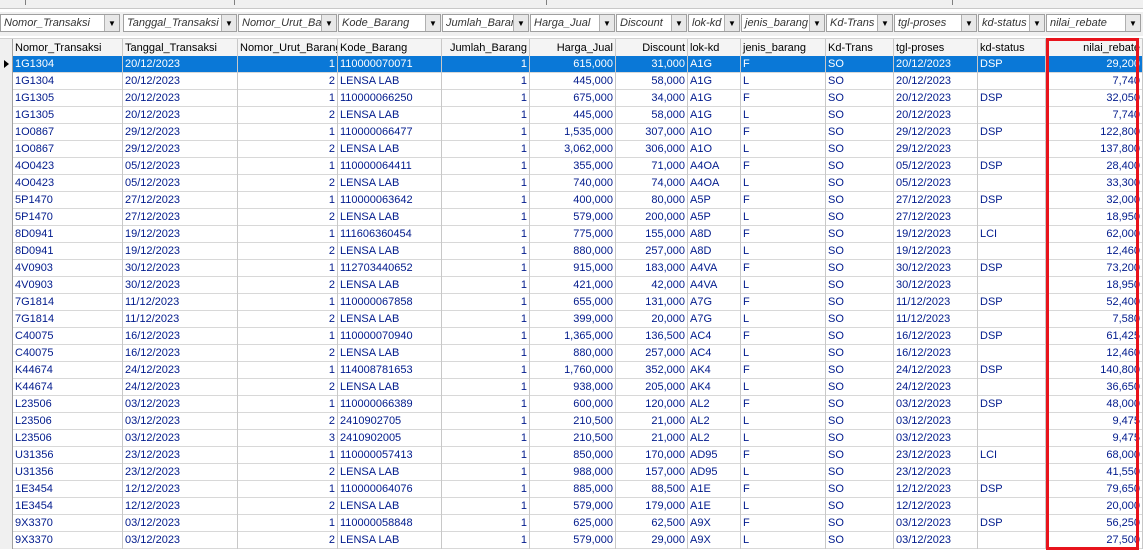  Describe the element at coordinates (68, 48) in the screenshot. I see `column-header-nomor-transaksi: Nomor_Transaksi` at that location.